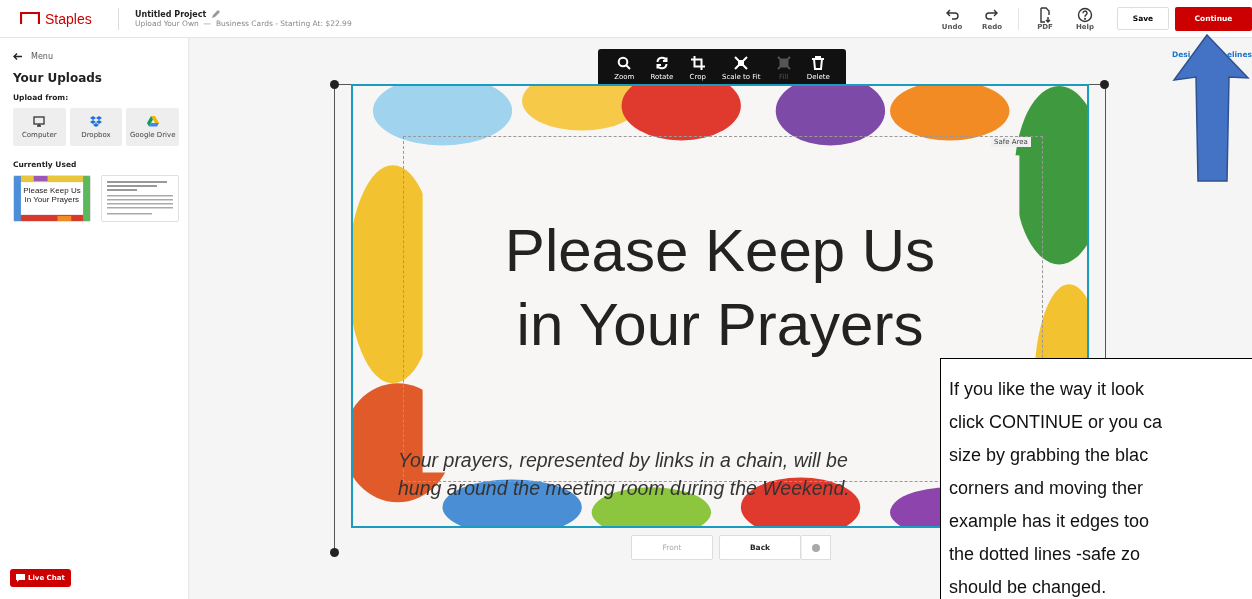 The width and height of the screenshot is (1252, 599). Describe the element at coordinates (152, 121) in the screenshot. I see `drive-triangle-icon` at that location.